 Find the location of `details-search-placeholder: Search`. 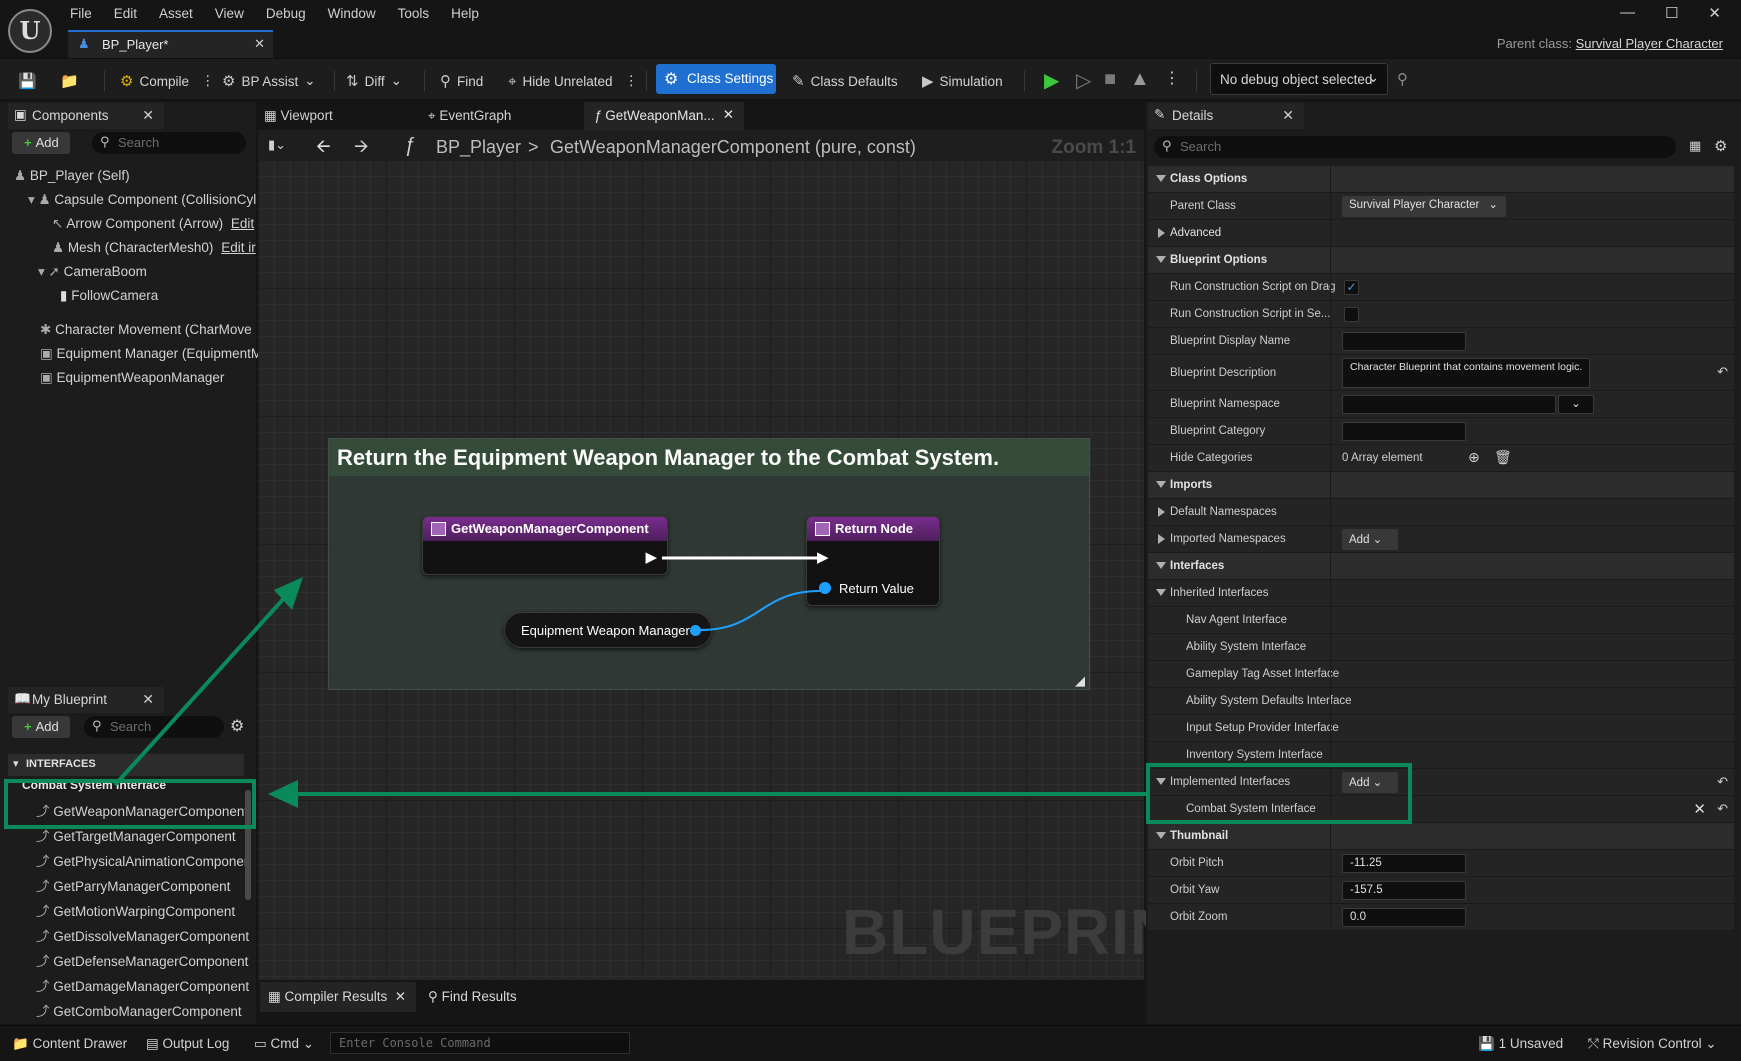

details-search-placeholder: Search is located at coordinates (1201, 146).